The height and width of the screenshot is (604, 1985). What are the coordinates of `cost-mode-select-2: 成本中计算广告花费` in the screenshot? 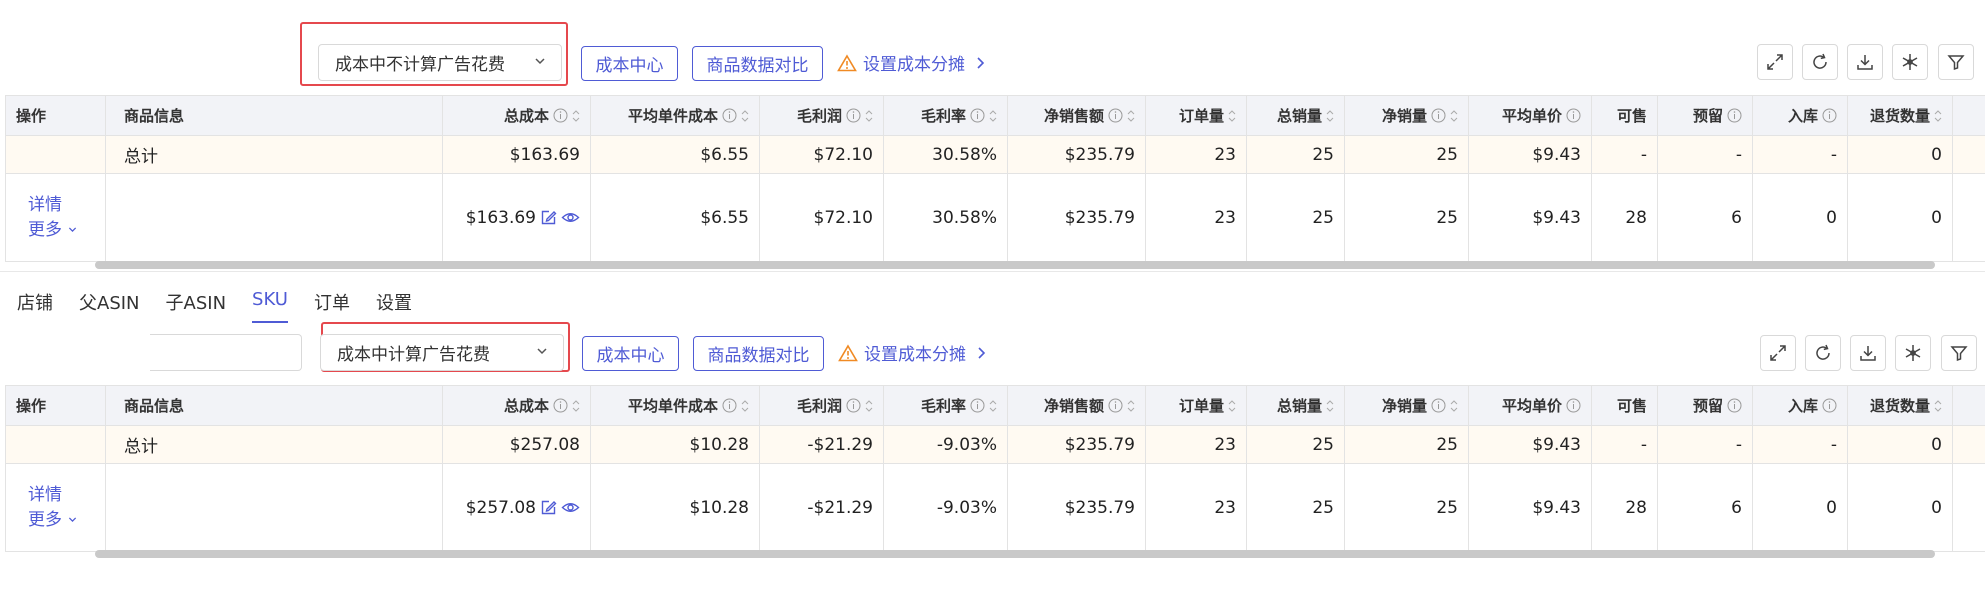 It's located at (442, 352).